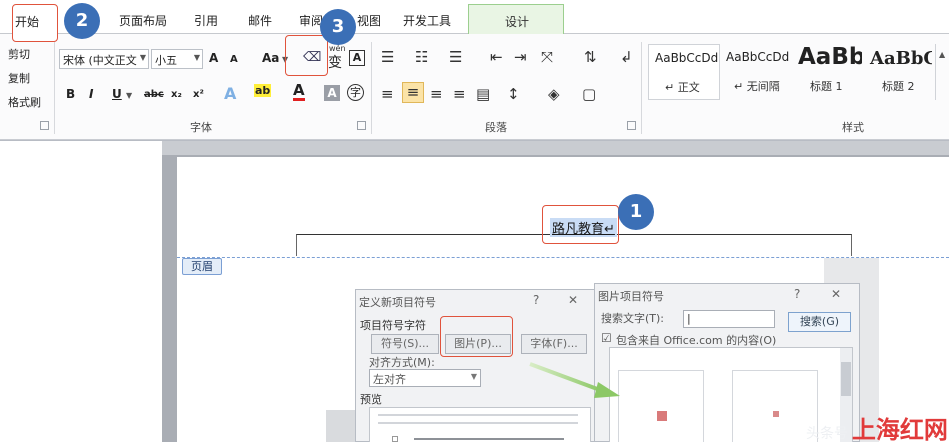 Image resolution: width=949 pixels, height=442 pixels. What do you see at coordinates (357, 58) in the screenshot?
I see `char-border-button: A` at bounding box center [357, 58].